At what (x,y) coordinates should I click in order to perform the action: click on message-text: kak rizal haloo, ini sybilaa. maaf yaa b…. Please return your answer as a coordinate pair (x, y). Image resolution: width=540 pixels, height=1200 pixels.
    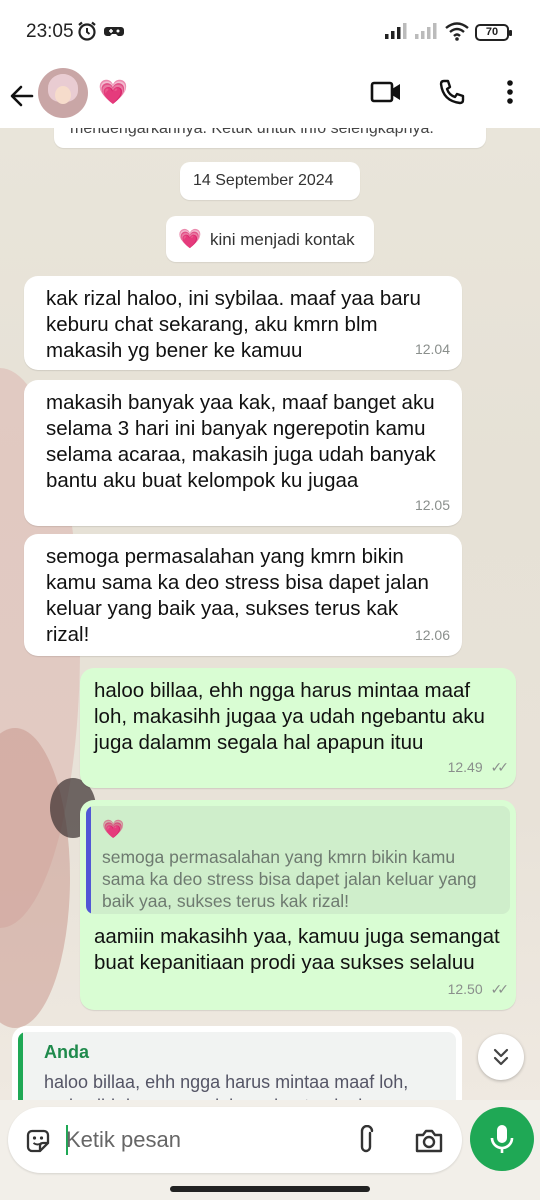
    Looking at the image, I should click on (233, 324).